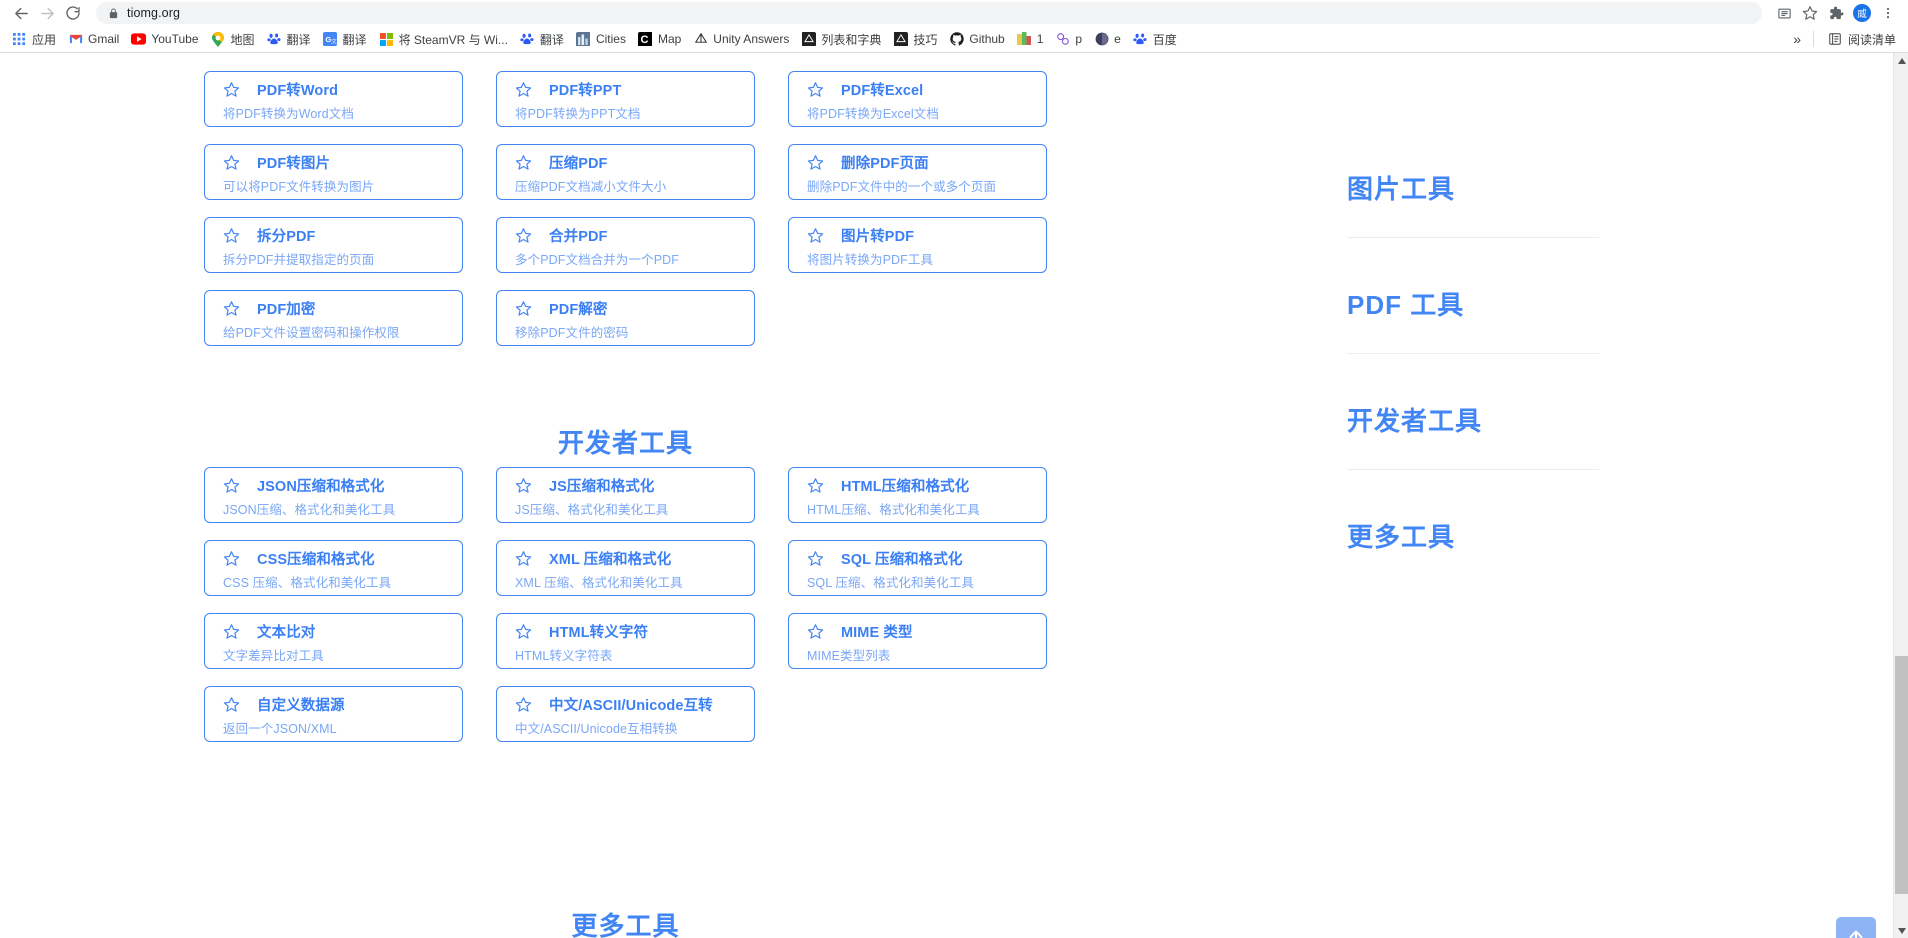 The image size is (1908, 938). What do you see at coordinates (1888, 13) in the screenshot?
I see `three-dot-menu-icon` at bounding box center [1888, 13].